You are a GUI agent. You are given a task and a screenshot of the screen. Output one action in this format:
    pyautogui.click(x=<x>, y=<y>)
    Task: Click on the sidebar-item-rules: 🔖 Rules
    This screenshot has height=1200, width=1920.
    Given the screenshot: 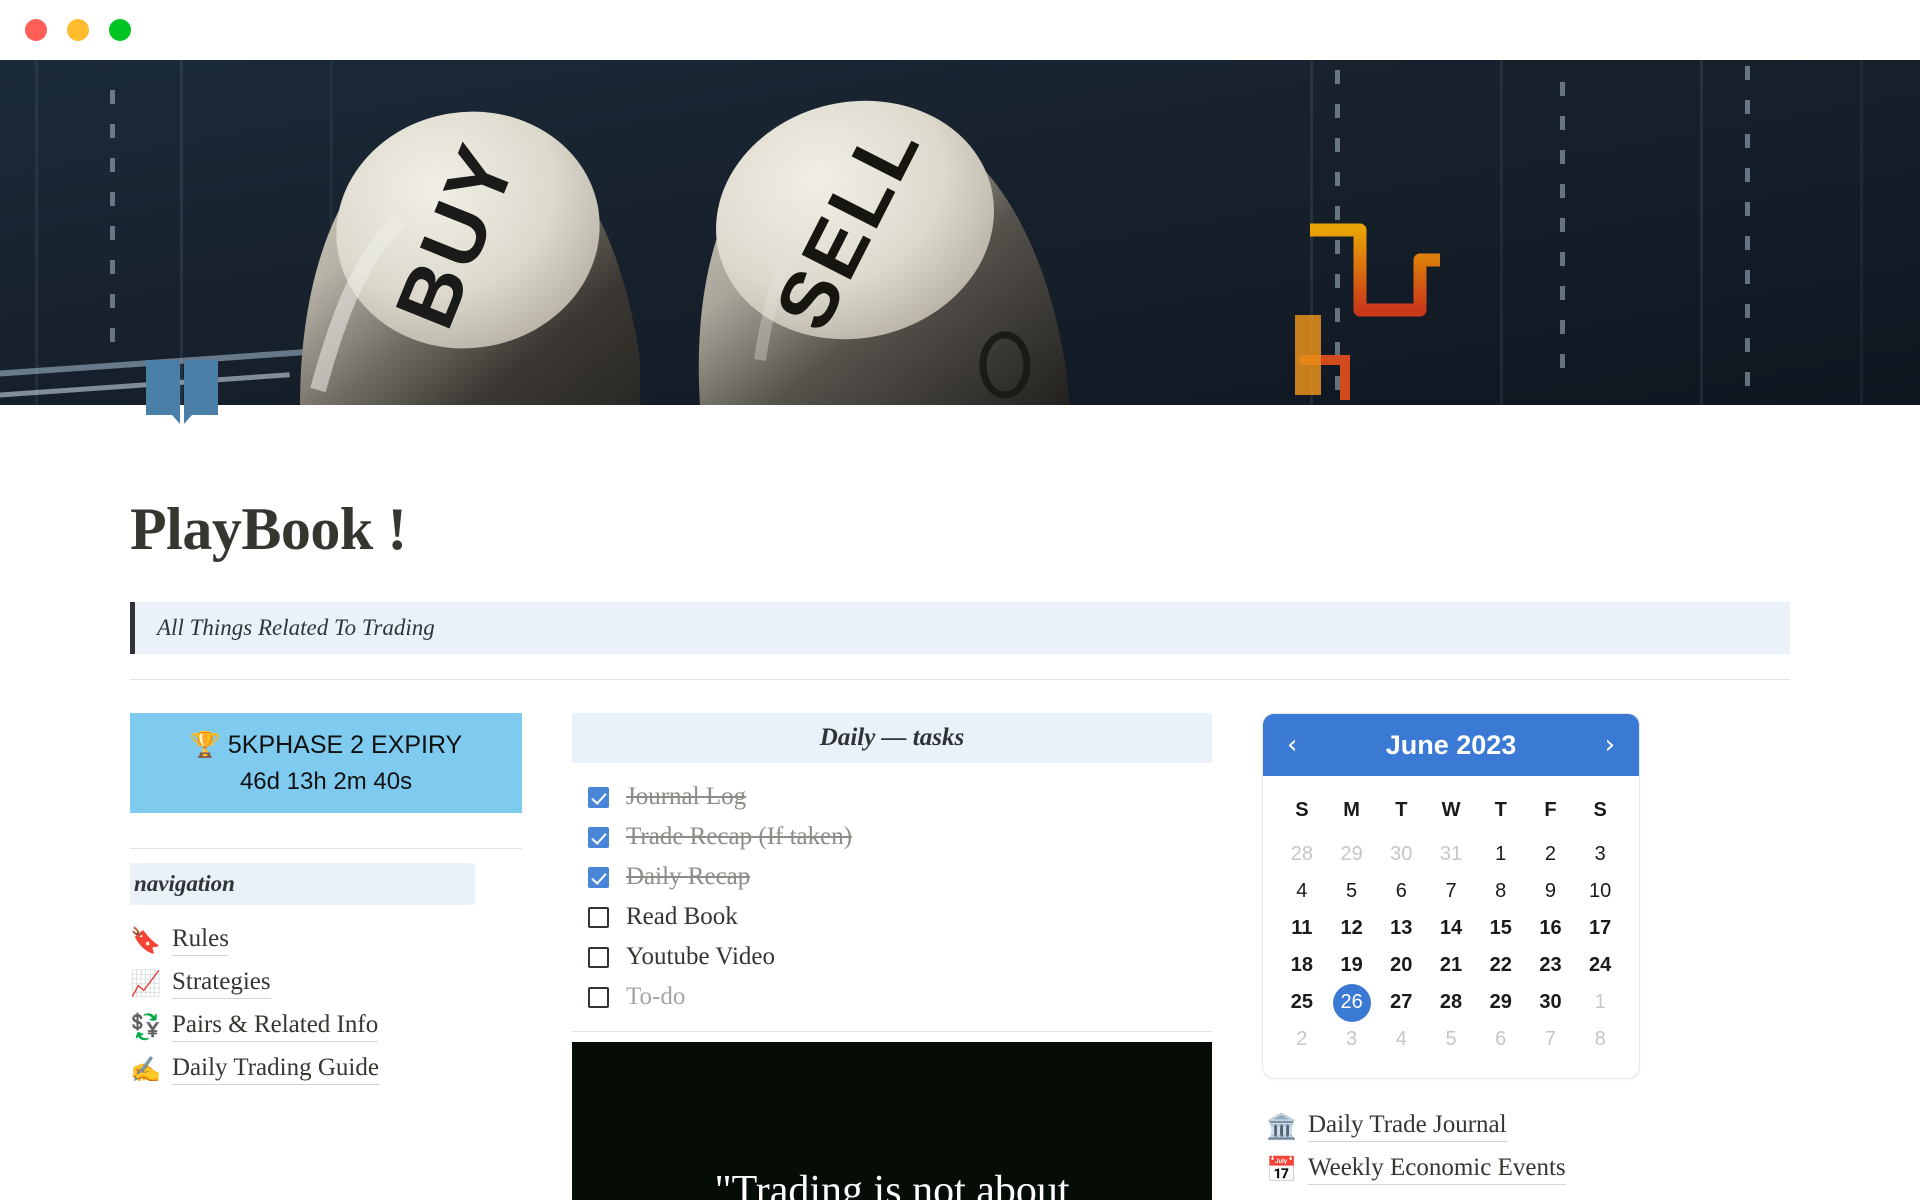 What is the action you would take?
    pyautogui.click(x=326, y=940)
    